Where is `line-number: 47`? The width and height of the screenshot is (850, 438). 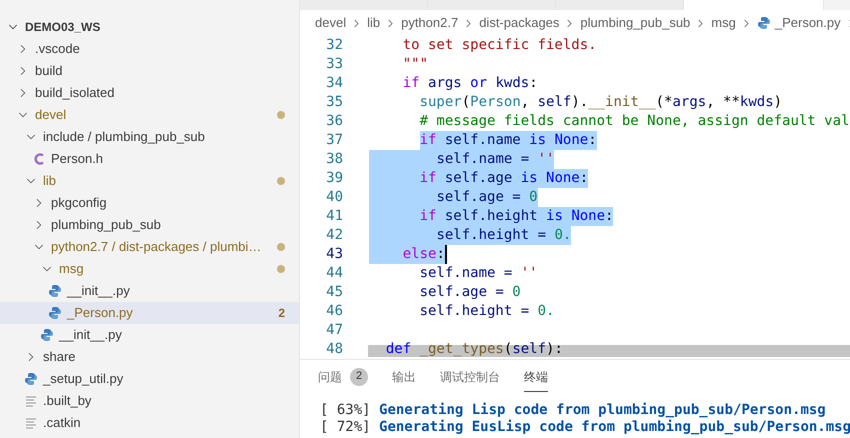 line-number: 47 is located at coordinates (334, 330).